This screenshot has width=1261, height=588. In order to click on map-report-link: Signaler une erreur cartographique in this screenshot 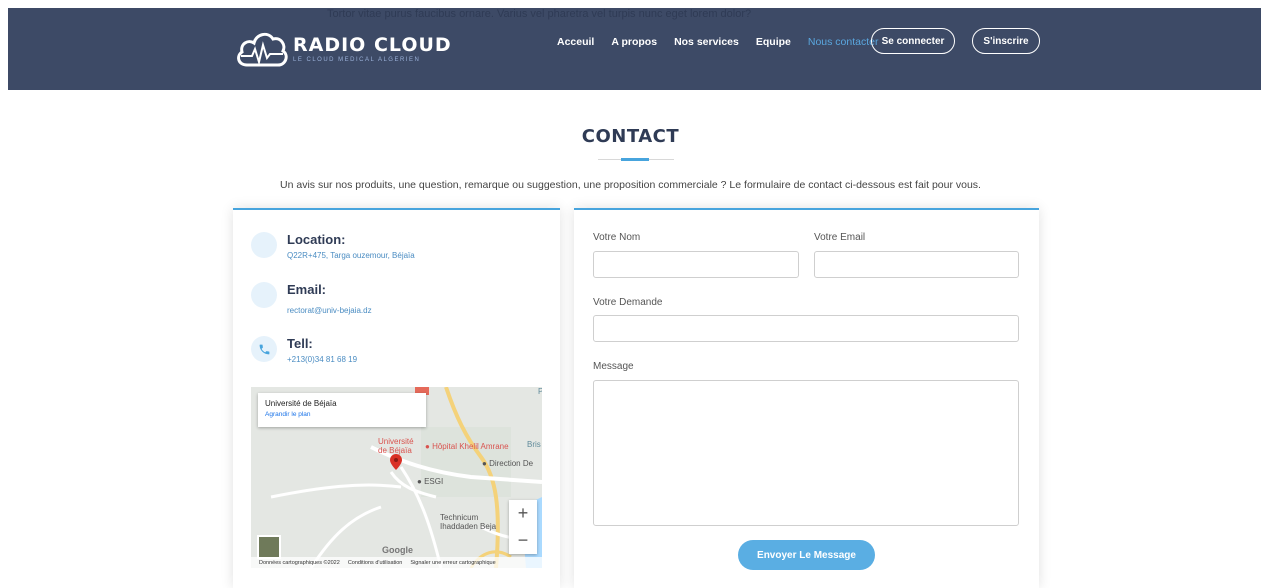, I will do `click(452, 563)`.